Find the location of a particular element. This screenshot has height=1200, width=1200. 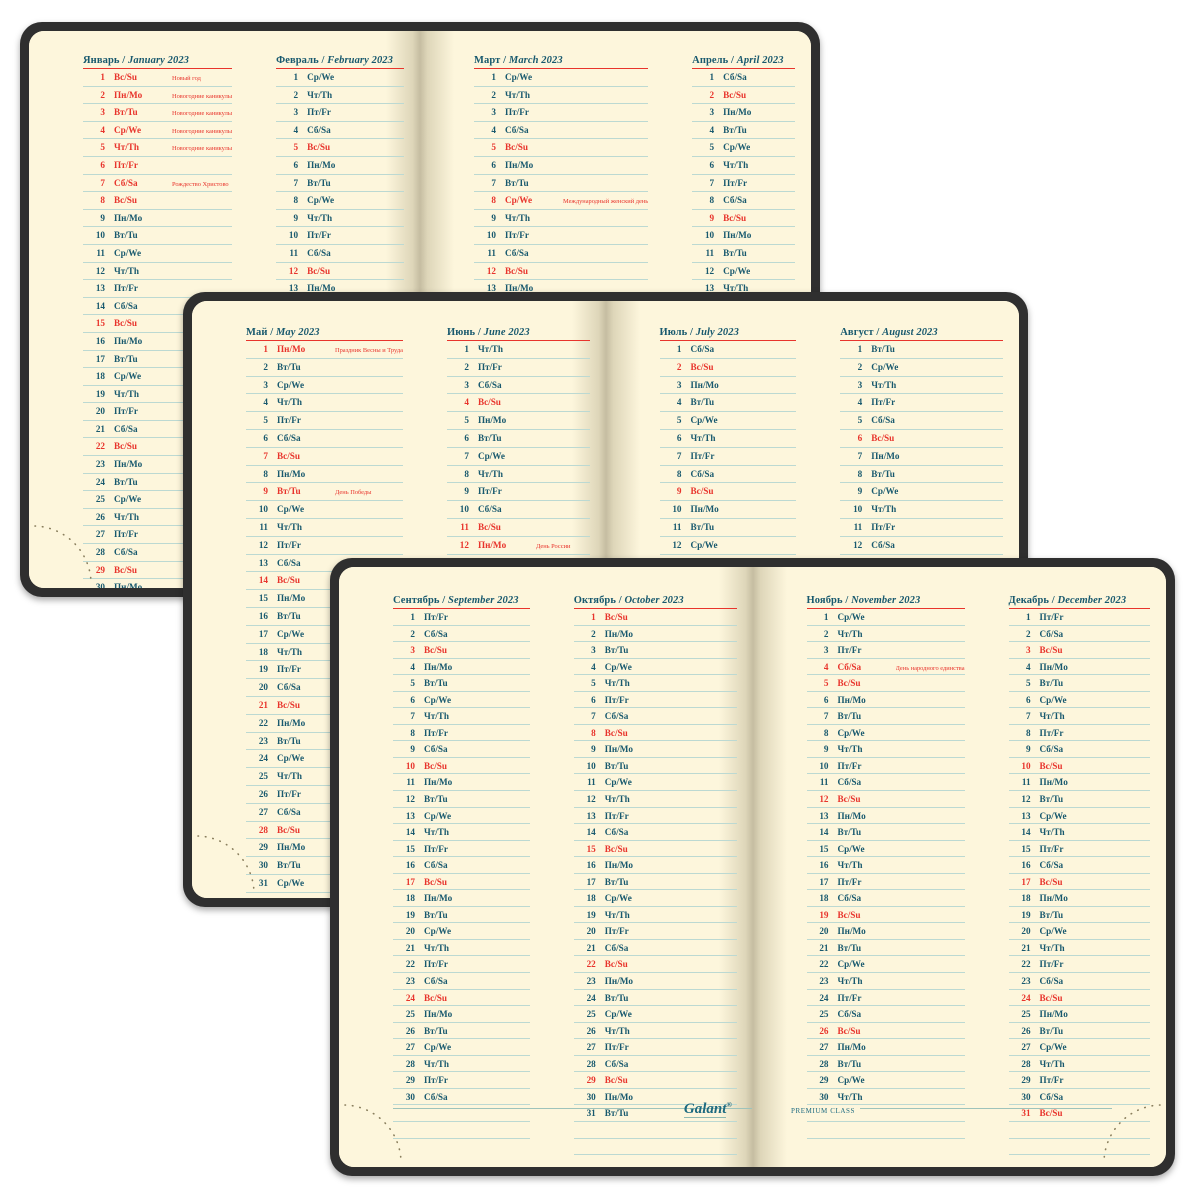

day-row: 16 Чт/Th is located at coordinates (885, 865).